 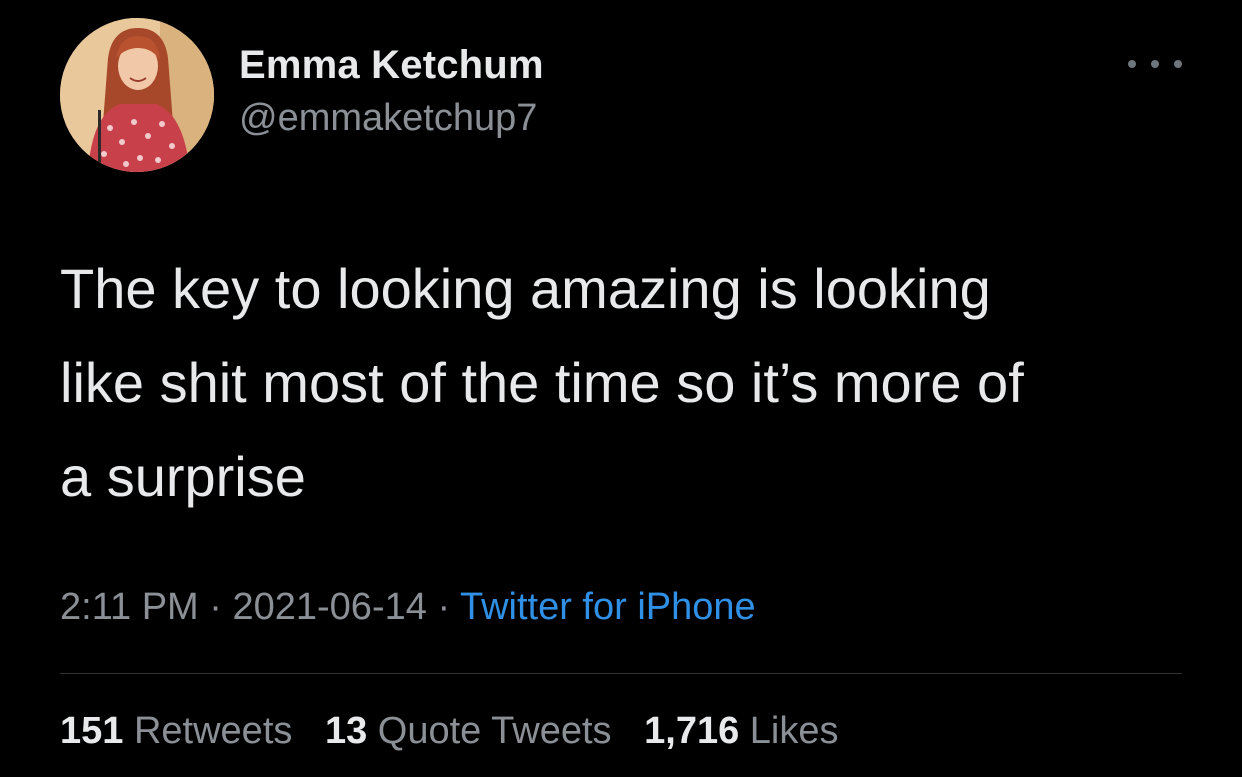 I want to click on profile-photo-icon, so click(x=137, y=95).